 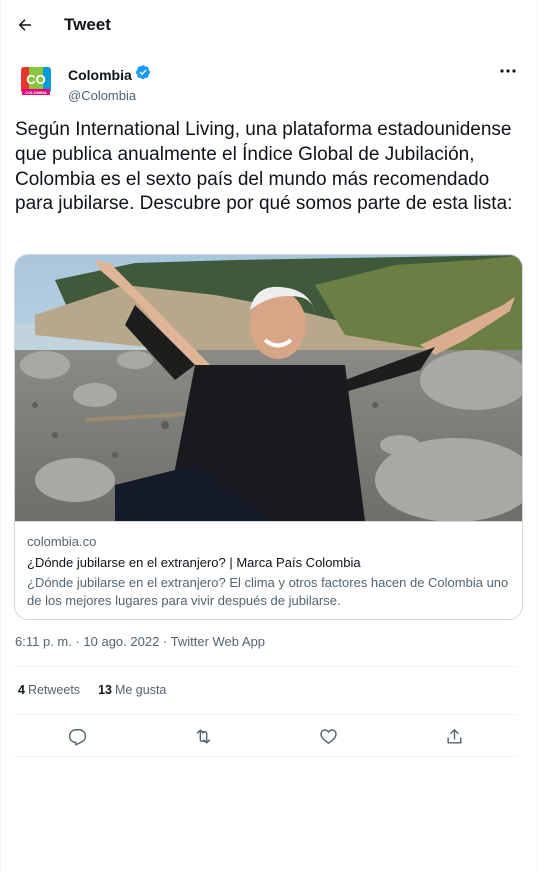 I want to click on tweet-actions, so click(x=266, y=736).